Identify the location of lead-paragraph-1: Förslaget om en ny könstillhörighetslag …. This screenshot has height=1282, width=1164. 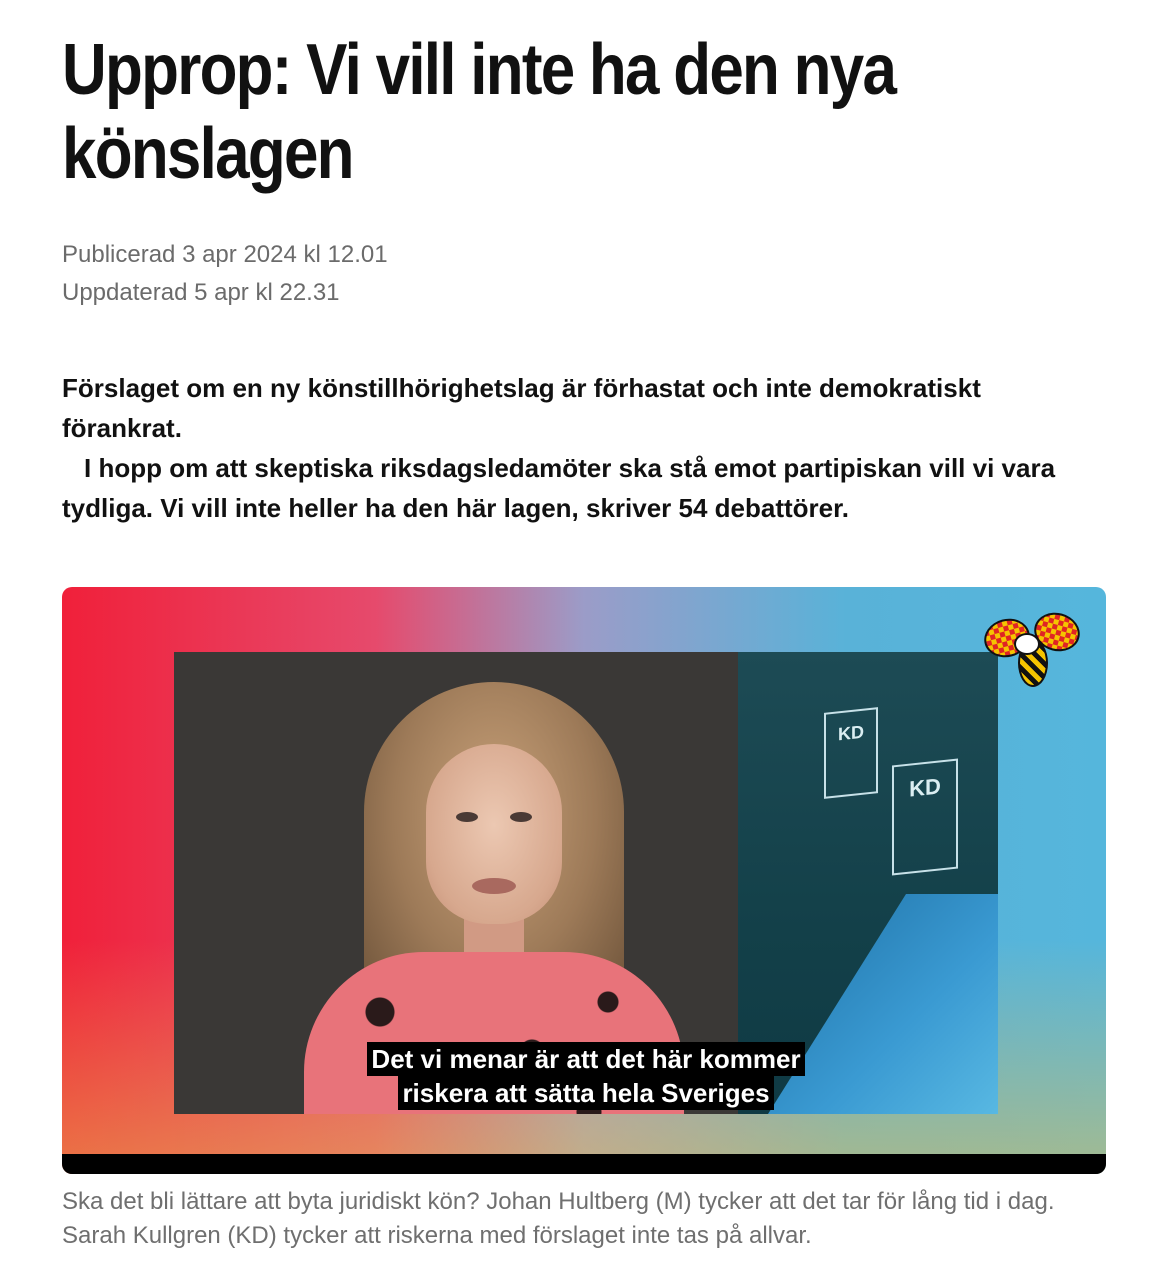
(521, 408).